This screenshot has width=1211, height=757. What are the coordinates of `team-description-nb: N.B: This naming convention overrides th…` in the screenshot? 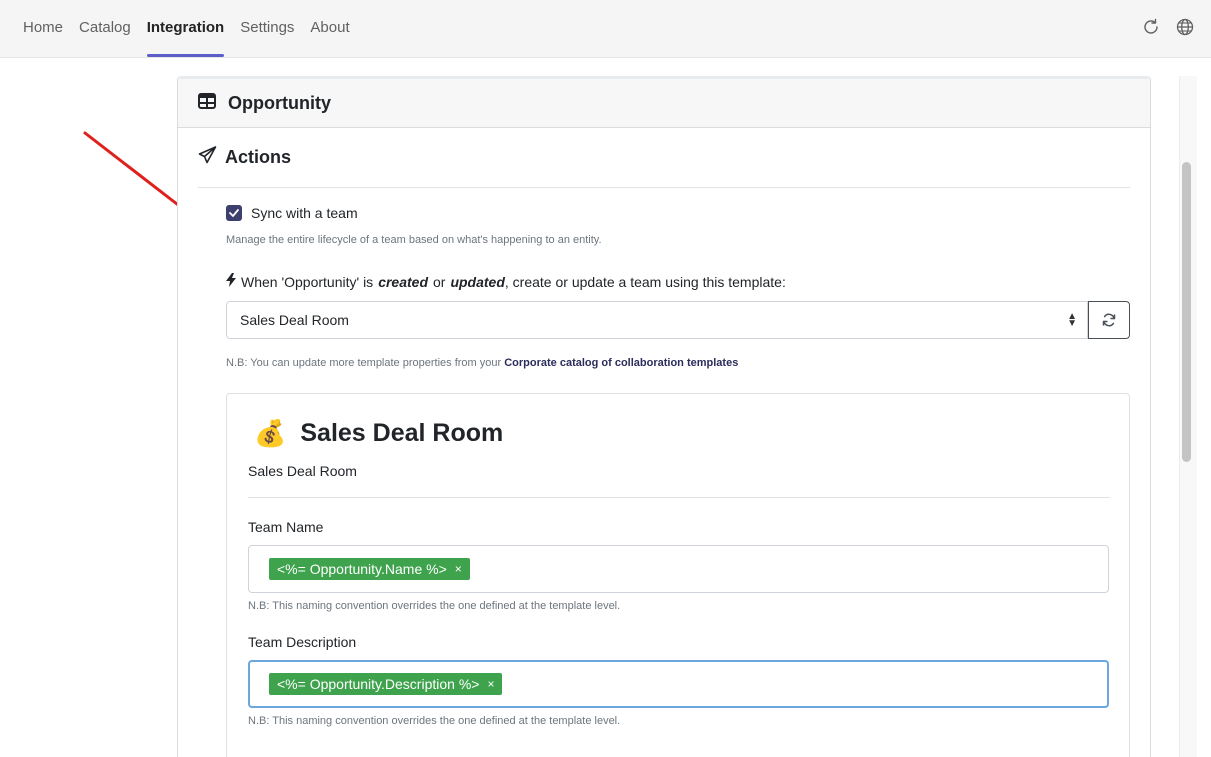 It's located at (434, 721).